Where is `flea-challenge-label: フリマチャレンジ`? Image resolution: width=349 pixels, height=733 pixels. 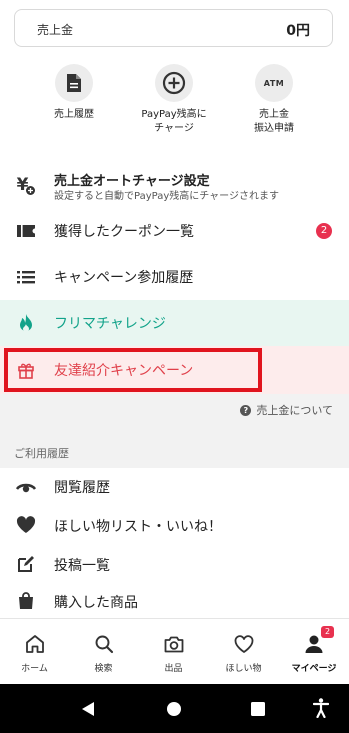
flea-challenge-label: フリマチャレンジ is located at coordinates (110, 324).